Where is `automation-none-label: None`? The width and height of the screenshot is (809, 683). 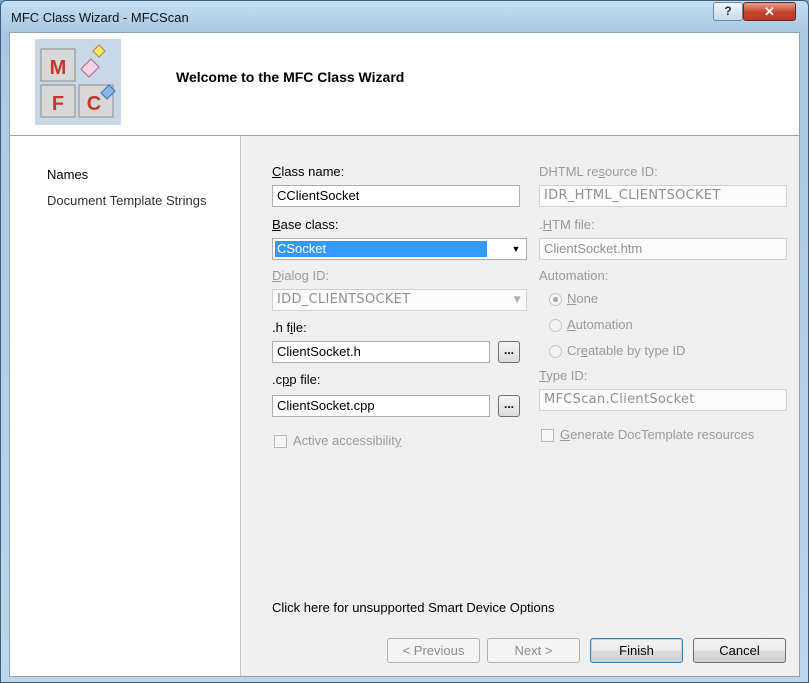 automation-none-label: None is located at coordinates (583, 298).